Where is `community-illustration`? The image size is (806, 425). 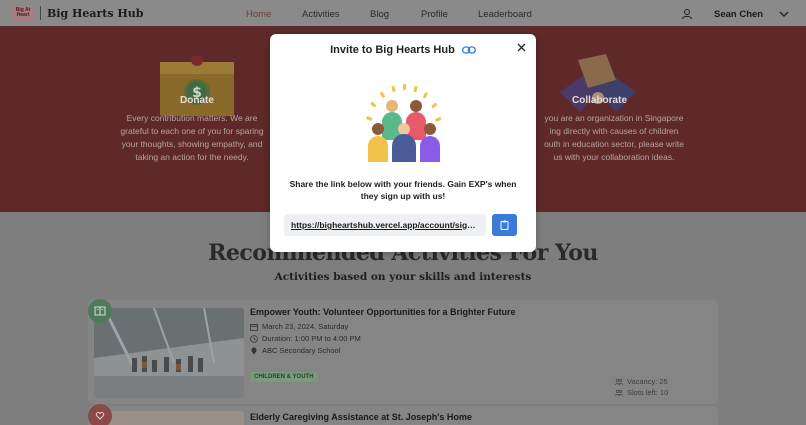 community-illustration is located at coordinates (404, 123).